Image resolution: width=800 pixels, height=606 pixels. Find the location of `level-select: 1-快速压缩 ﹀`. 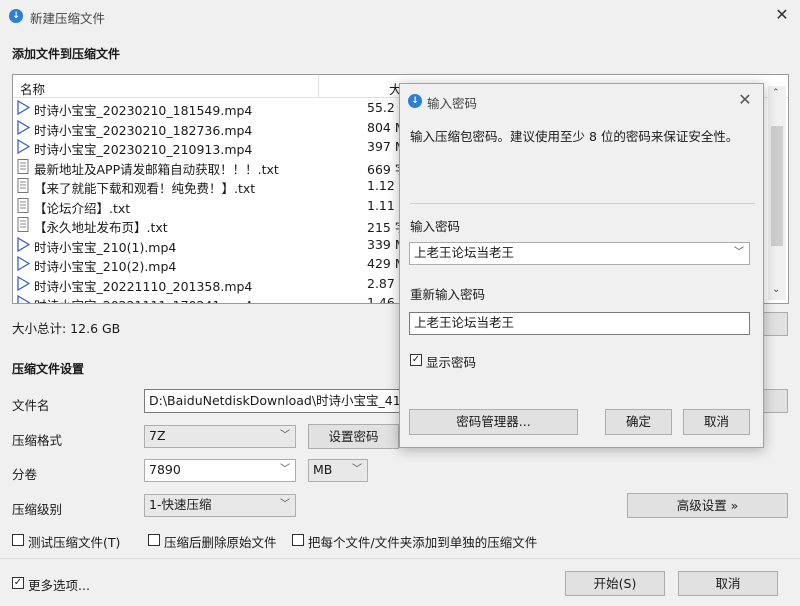

level-select: 1-快速压缩 ﹀ is located at coordinates (220, 505).